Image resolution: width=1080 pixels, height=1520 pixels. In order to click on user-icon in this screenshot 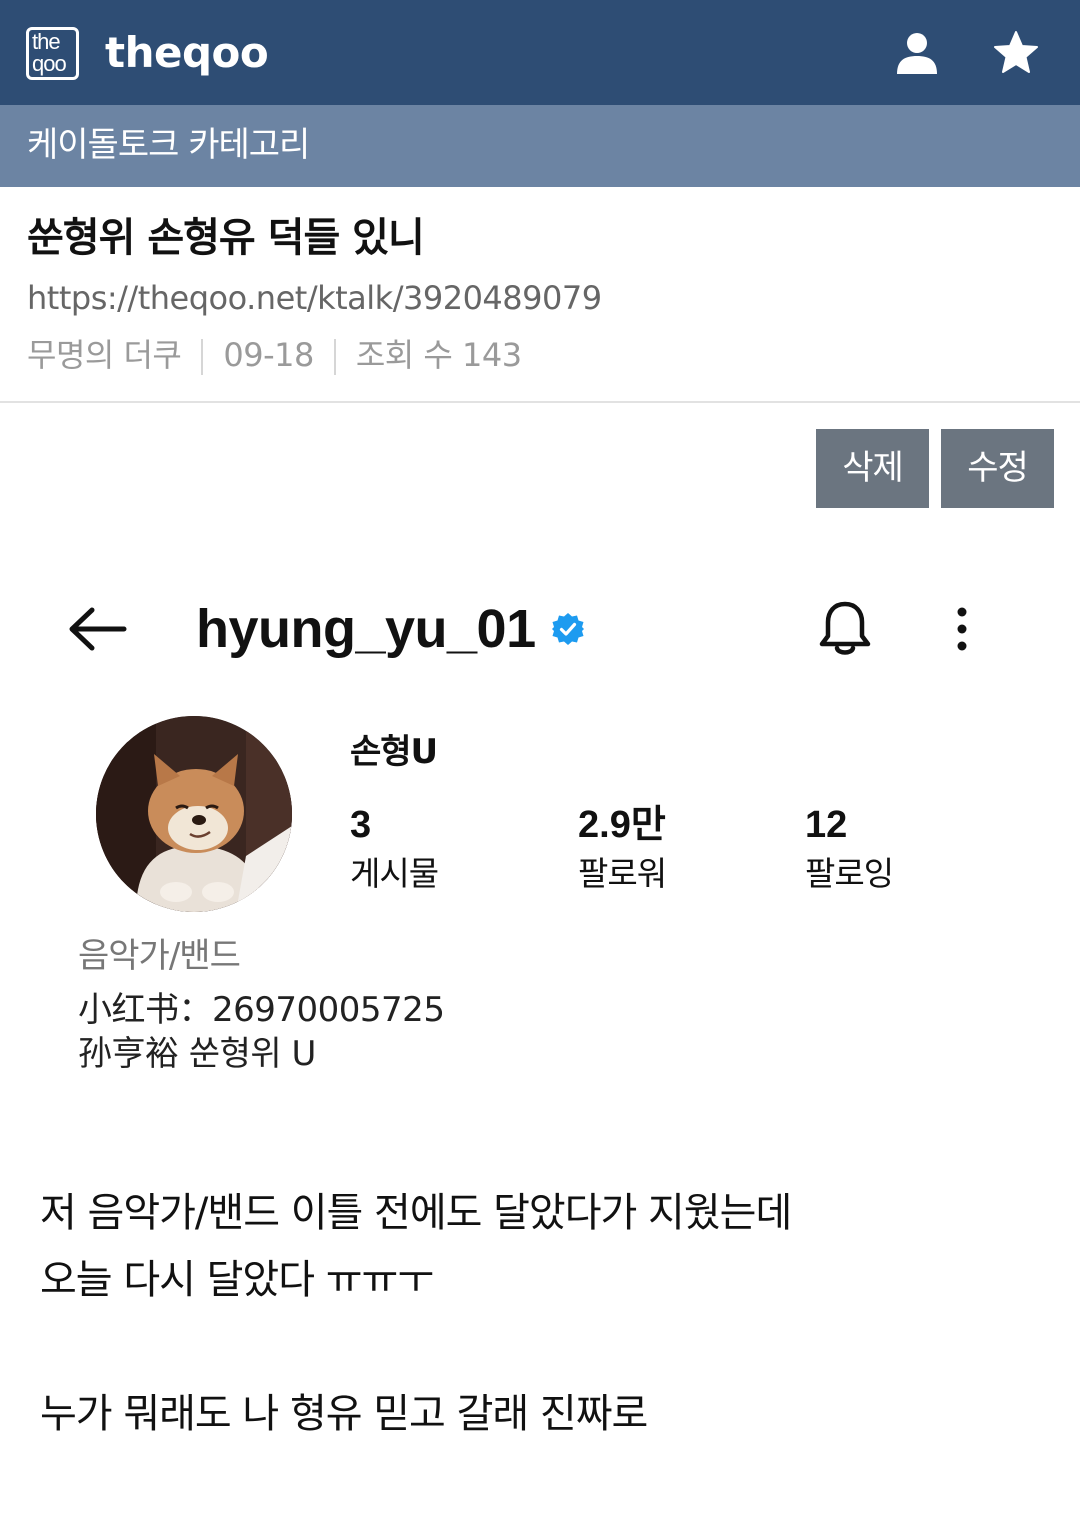, I will do `click(917, 53)`.